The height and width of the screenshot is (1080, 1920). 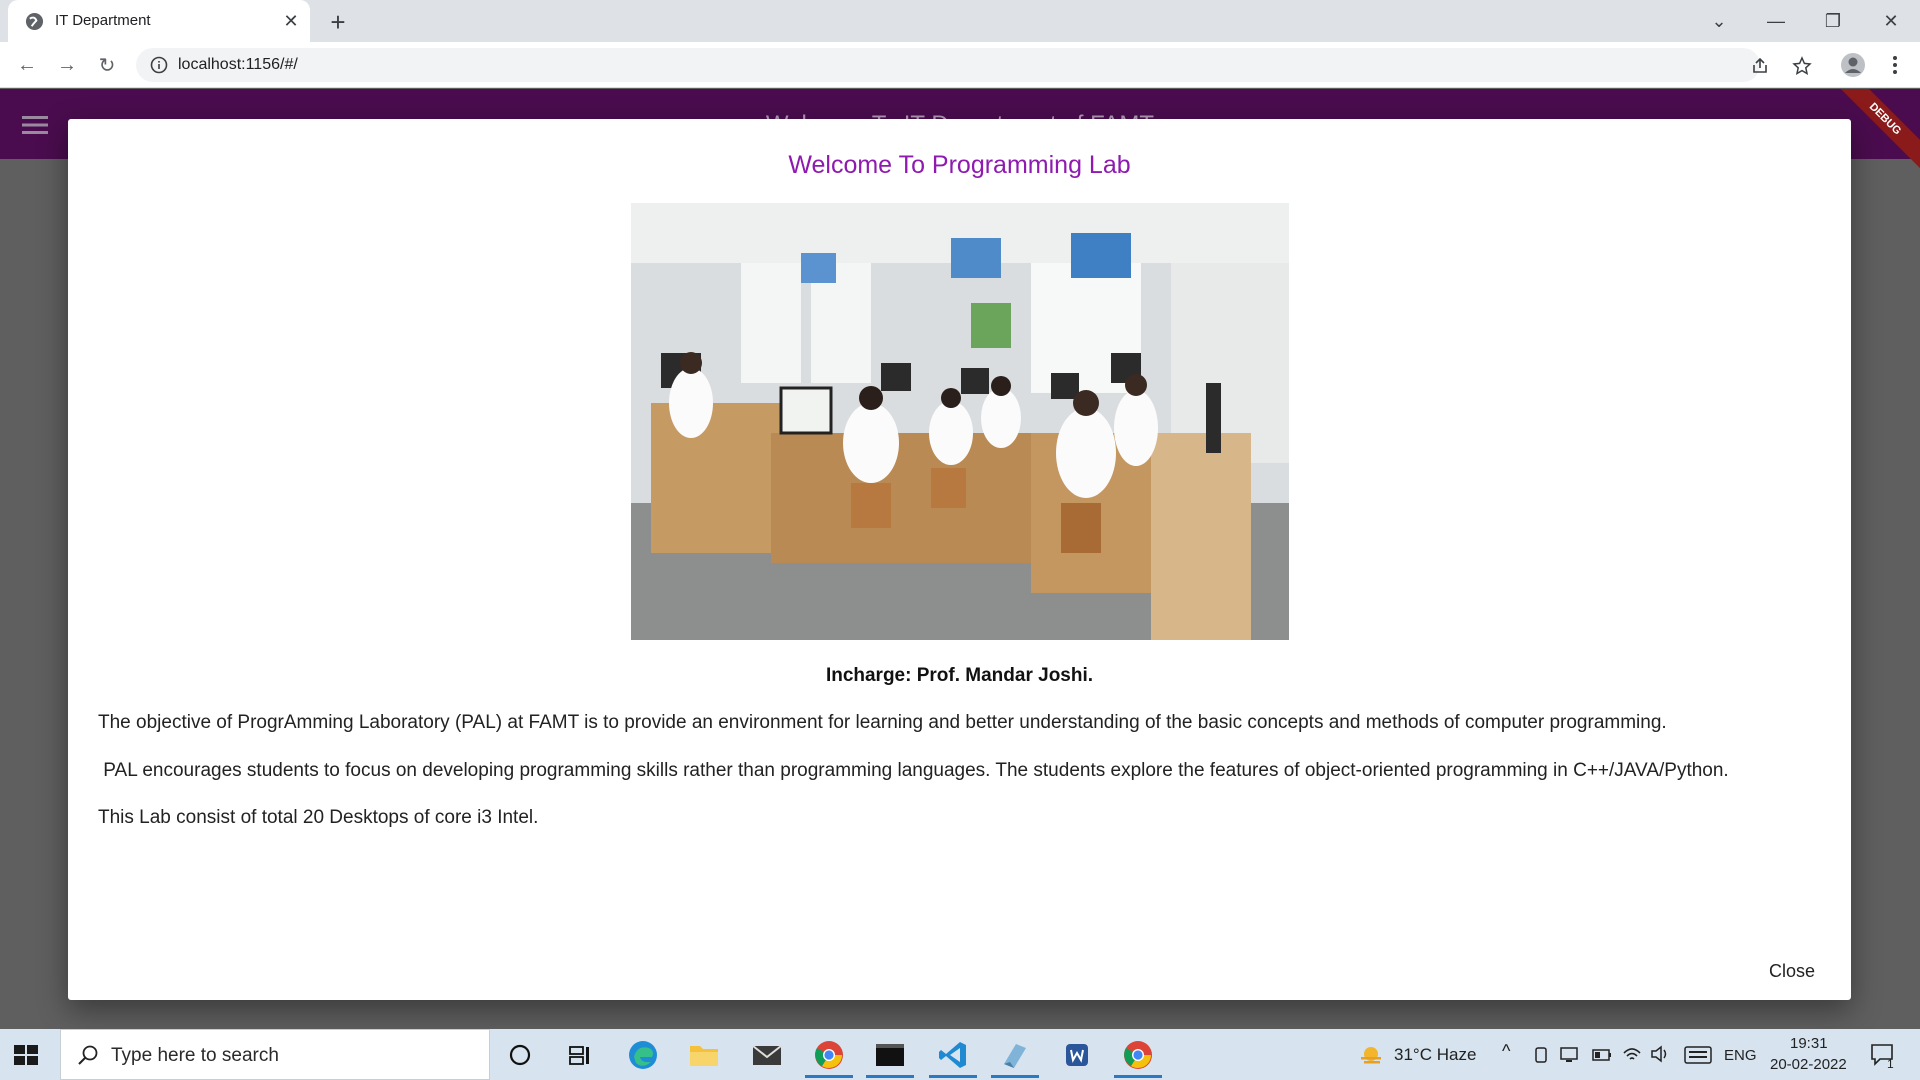 I want to click on site-info-icon, so click(x=159, y=65).